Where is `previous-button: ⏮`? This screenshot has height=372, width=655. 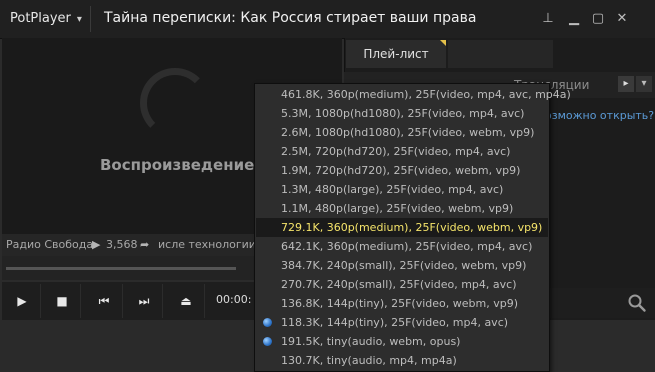 previous-button: ⏮ is located at coordinates (104, 301).